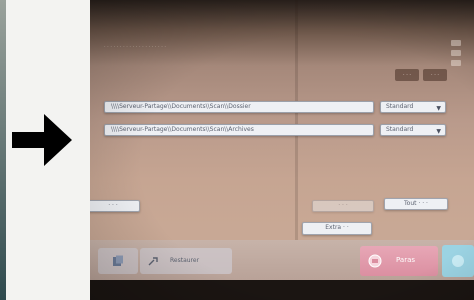 This screenshot has height=300, width=474. I want to click on background-left-edge, so click(3, 150).